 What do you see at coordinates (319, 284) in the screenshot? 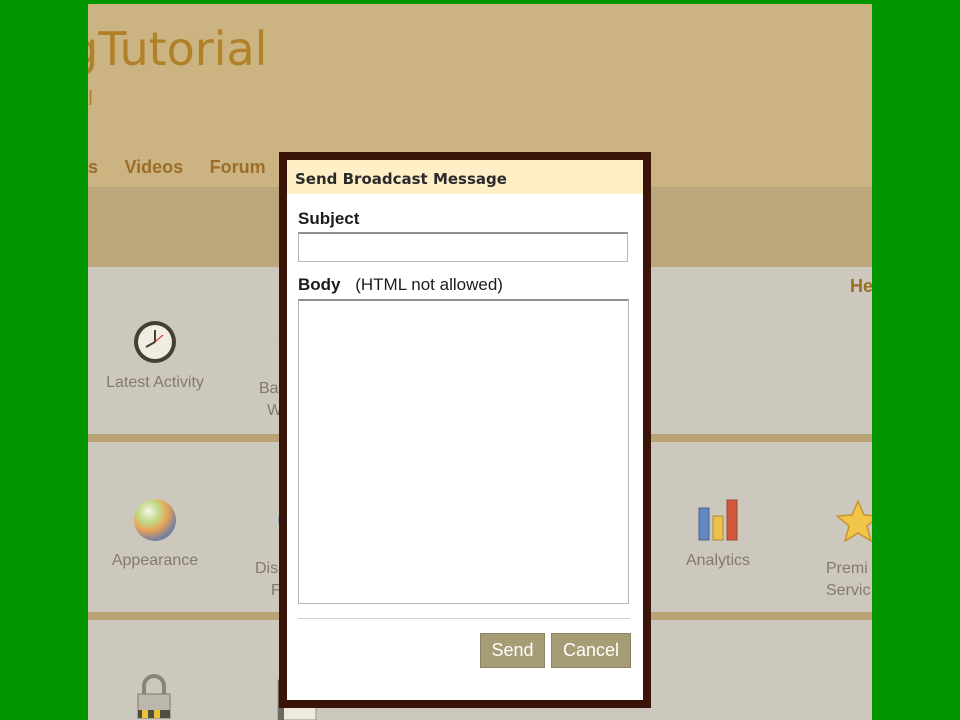
I see `body-label-text: Body` at bounding box center [319, 284].